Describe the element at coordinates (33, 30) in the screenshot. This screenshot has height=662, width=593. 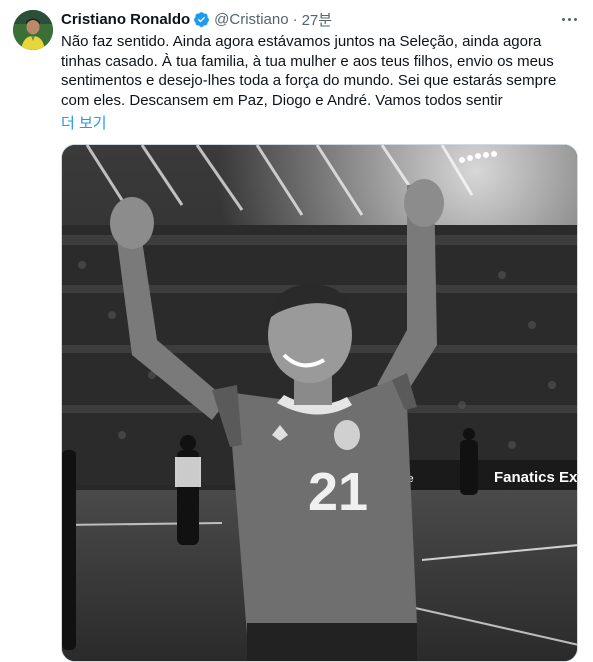
I see `author-avatar` at that location.